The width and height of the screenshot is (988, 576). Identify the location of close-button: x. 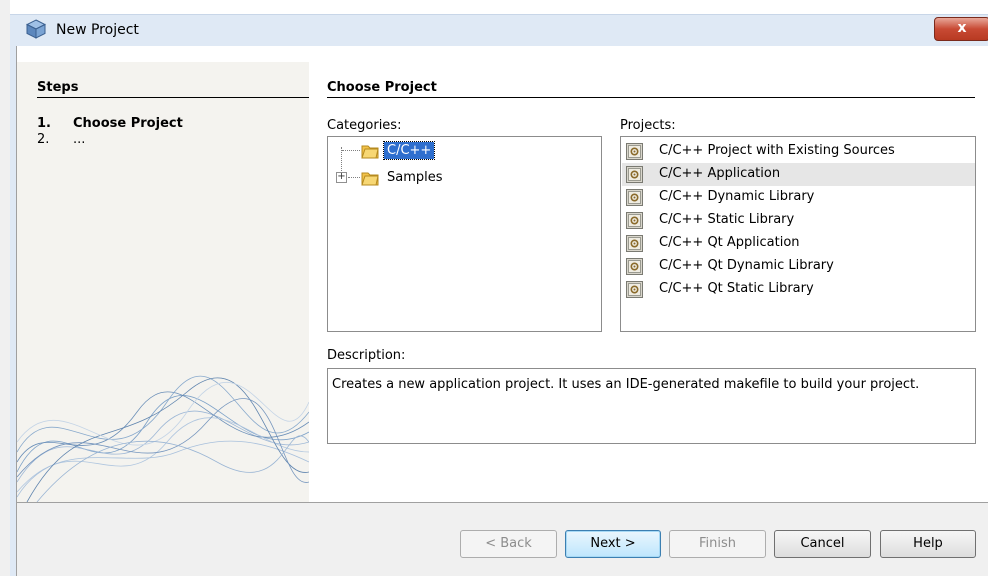
(961, 29).